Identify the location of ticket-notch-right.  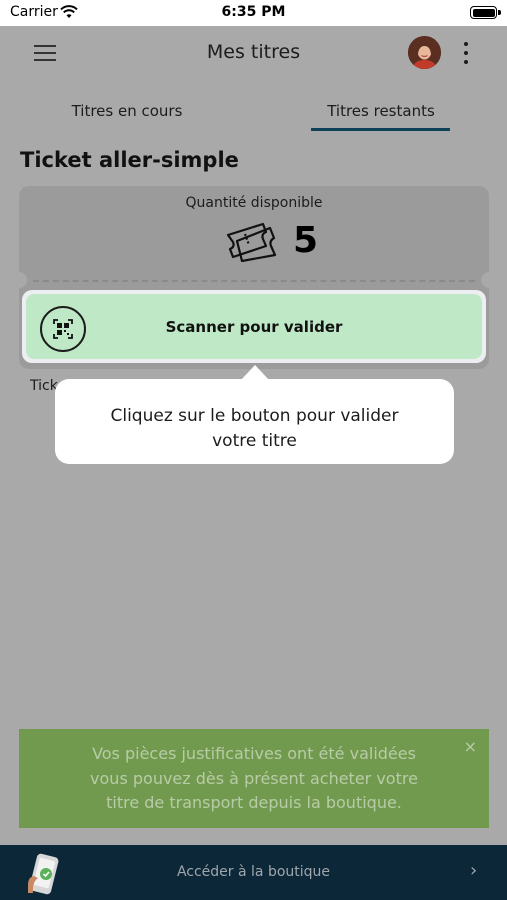
(489, 280).